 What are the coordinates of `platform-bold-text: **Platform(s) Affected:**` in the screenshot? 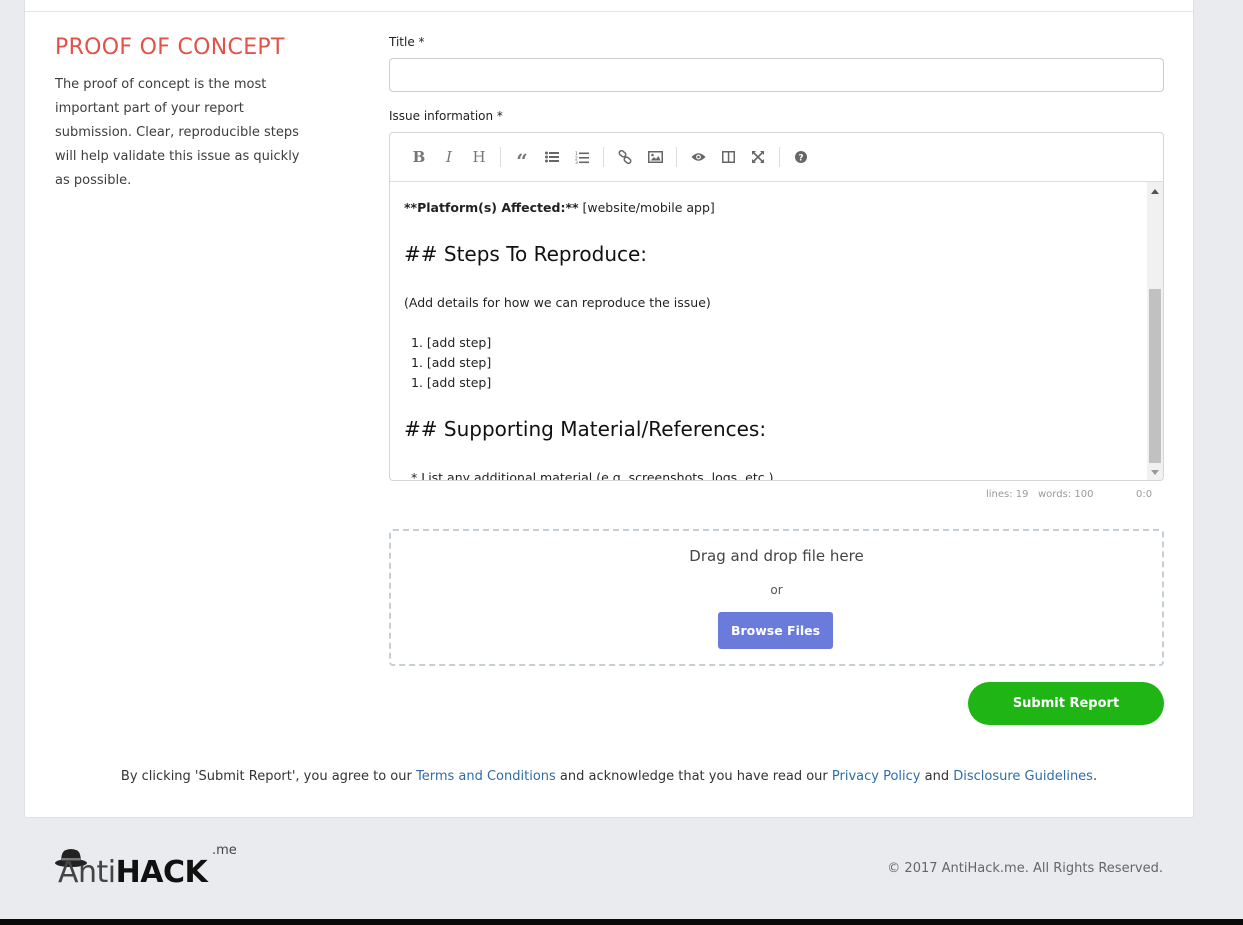 It's located at (491, 207).